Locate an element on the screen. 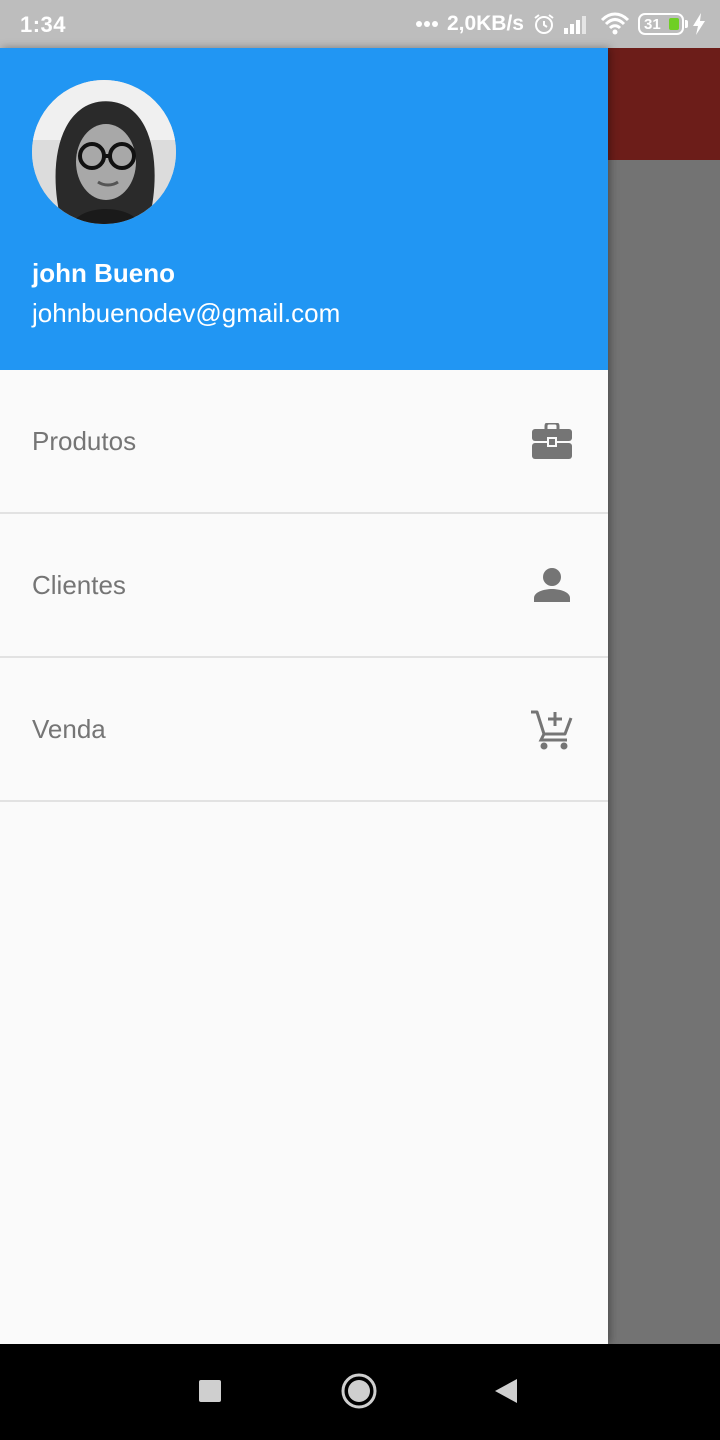 The image size is (720, 1440). drawer-item-clientes: Clientes is located at coordinates (304, 586).